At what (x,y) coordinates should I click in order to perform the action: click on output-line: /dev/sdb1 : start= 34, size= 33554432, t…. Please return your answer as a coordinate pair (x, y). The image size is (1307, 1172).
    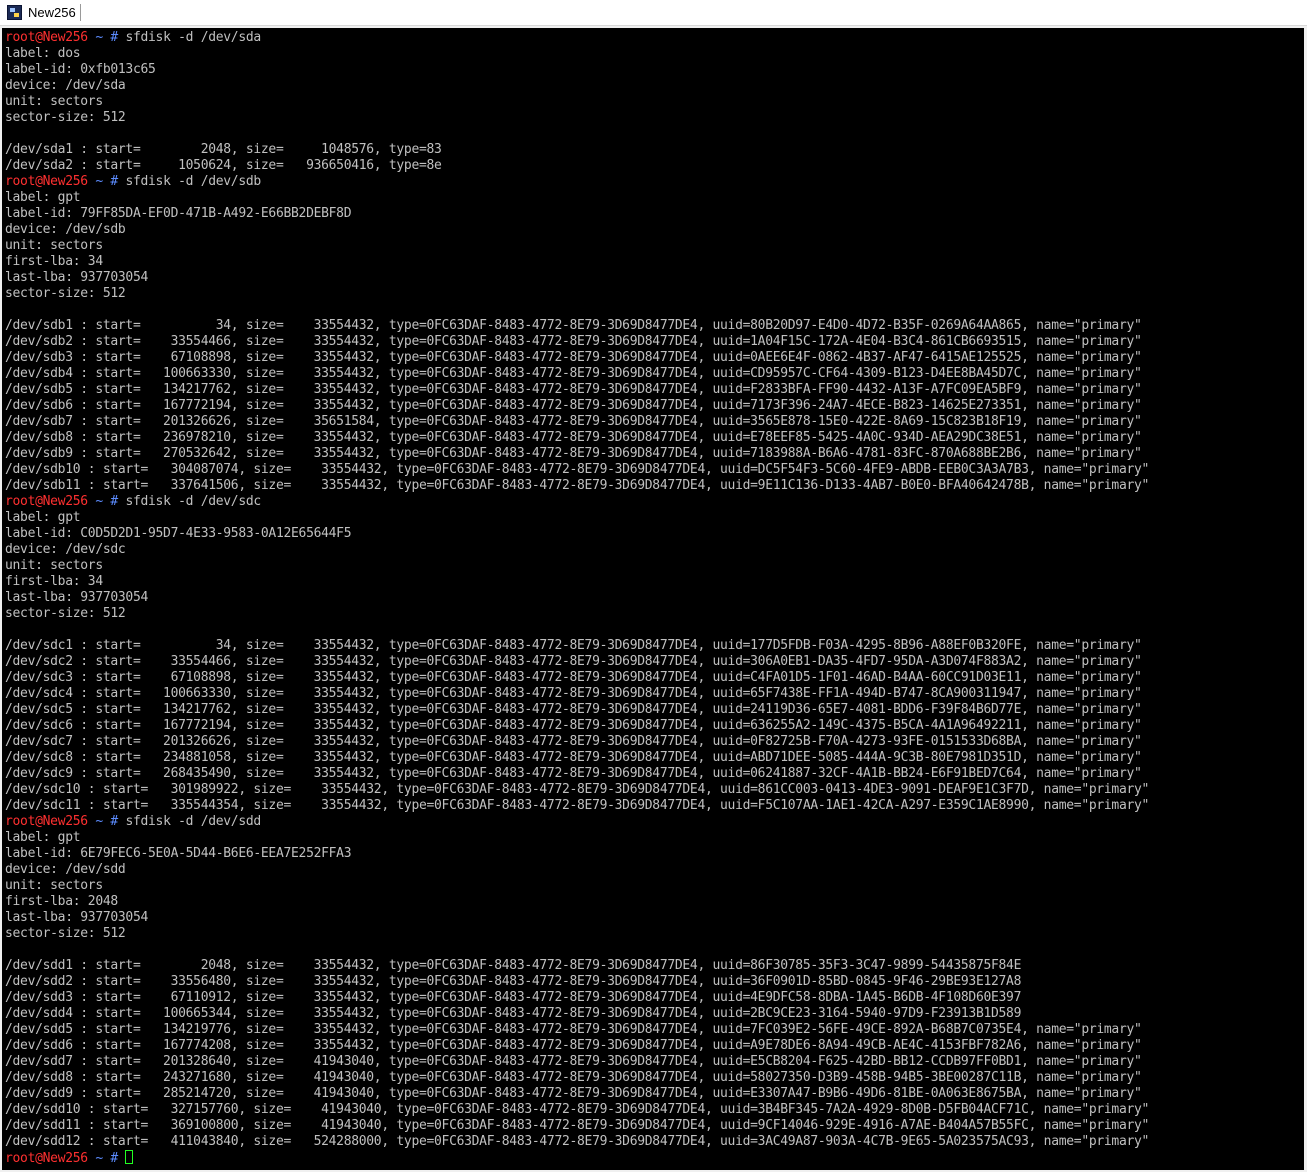
    Looking at the image, I should click on (573, 325).